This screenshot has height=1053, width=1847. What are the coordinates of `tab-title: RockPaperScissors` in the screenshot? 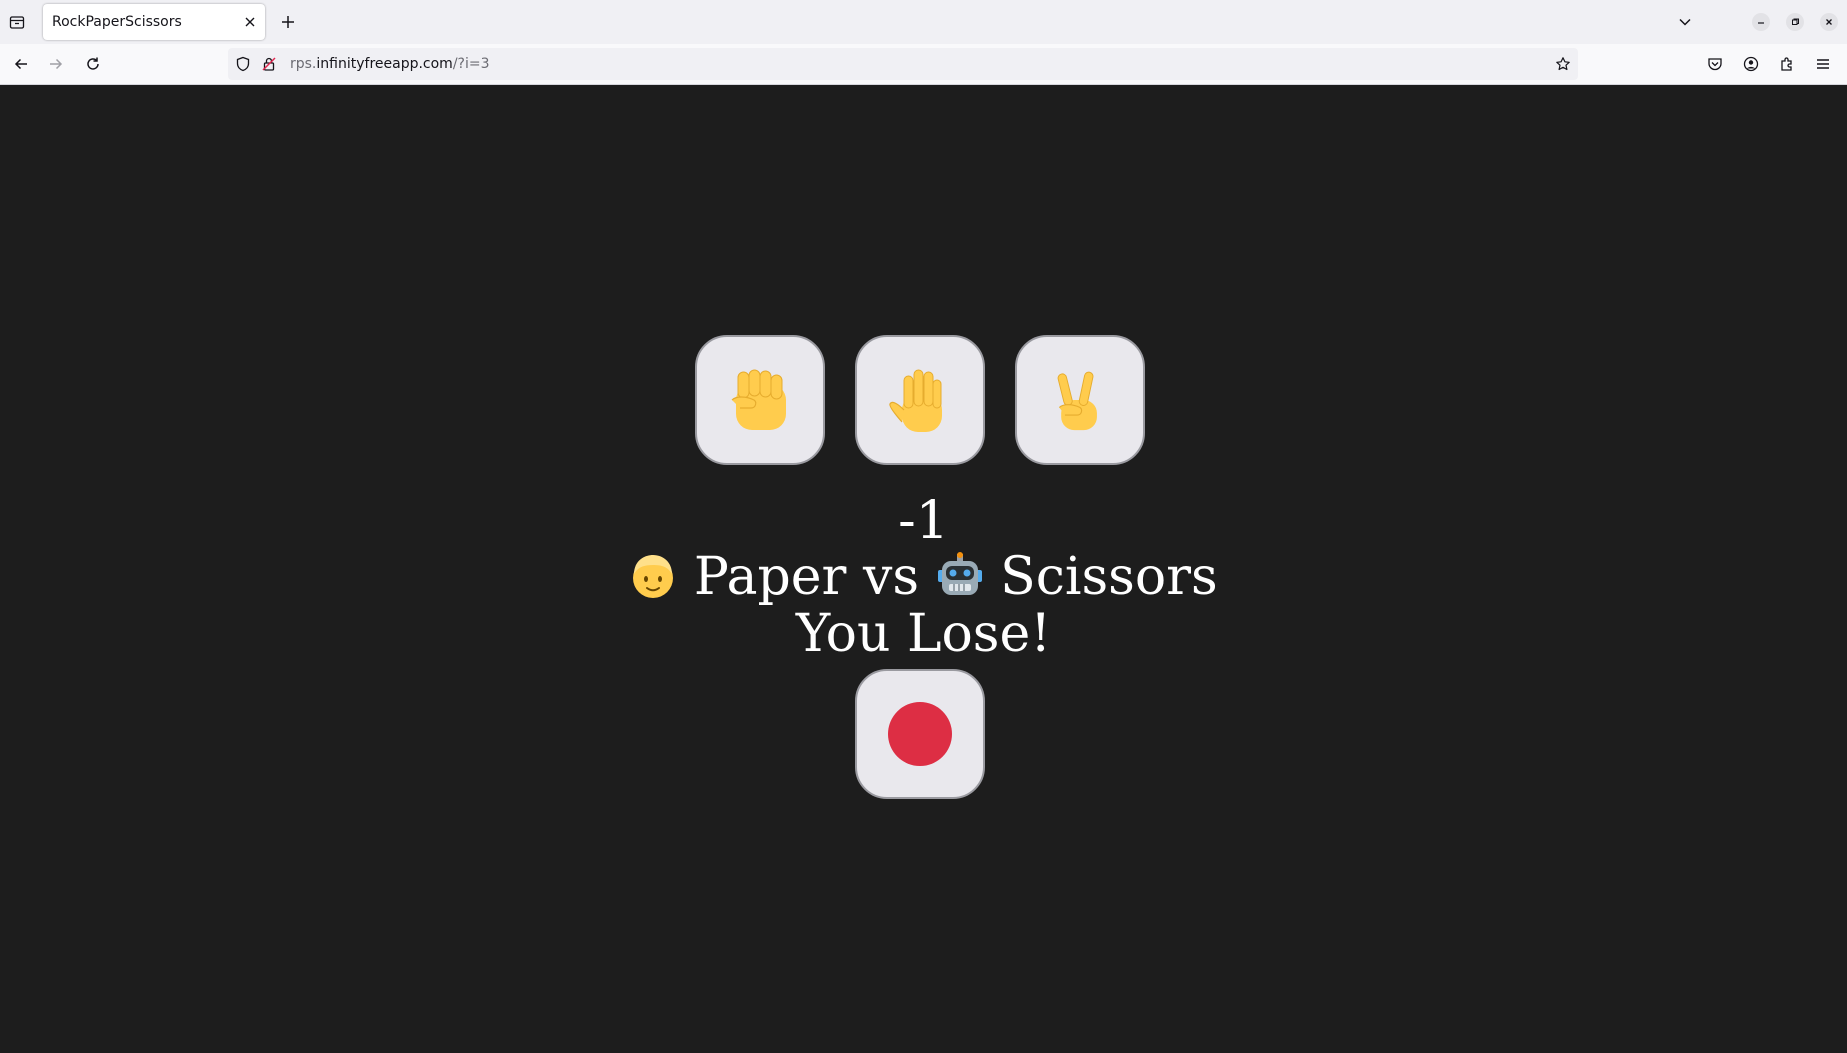 It's located at (117, 22).